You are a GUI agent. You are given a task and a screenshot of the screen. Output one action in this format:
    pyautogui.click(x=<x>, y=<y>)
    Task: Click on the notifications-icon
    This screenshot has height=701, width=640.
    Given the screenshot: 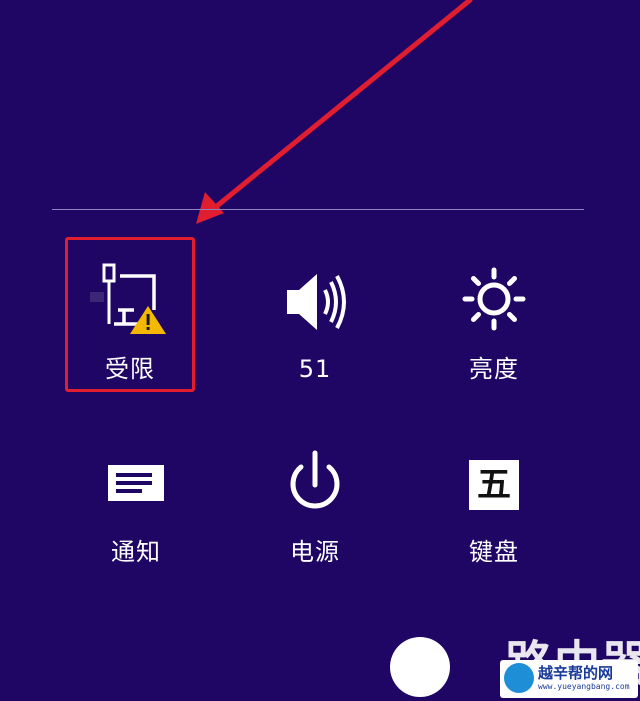 What is the action you would take?
    pyautogui.click(x=136, y=483)
    